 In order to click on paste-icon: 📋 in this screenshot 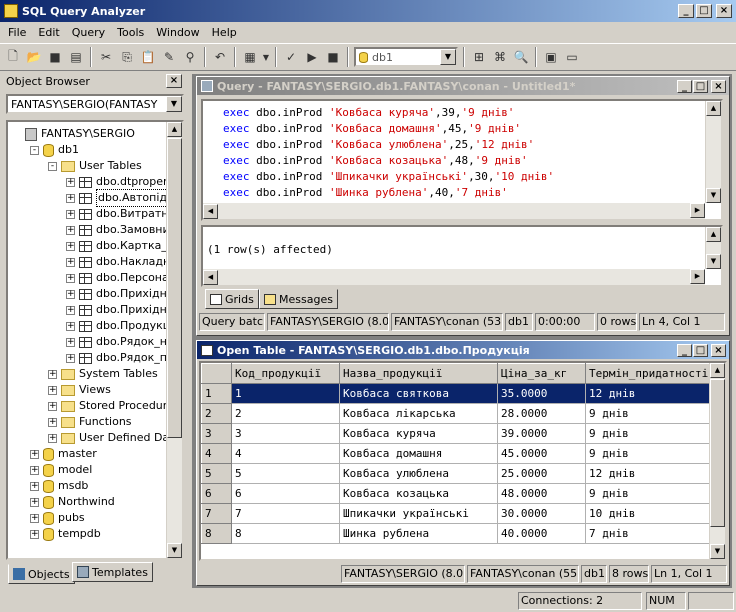, I will do `click(148, 57)`.